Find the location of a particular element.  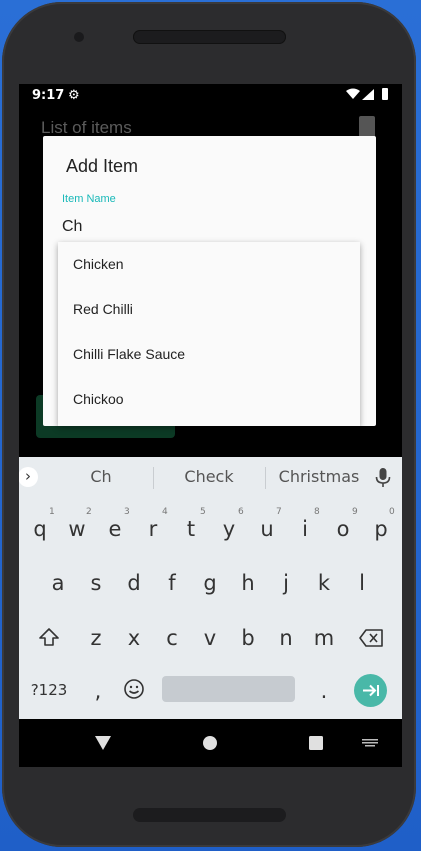

next-arrow-icon is located at coordinates (371, 690).